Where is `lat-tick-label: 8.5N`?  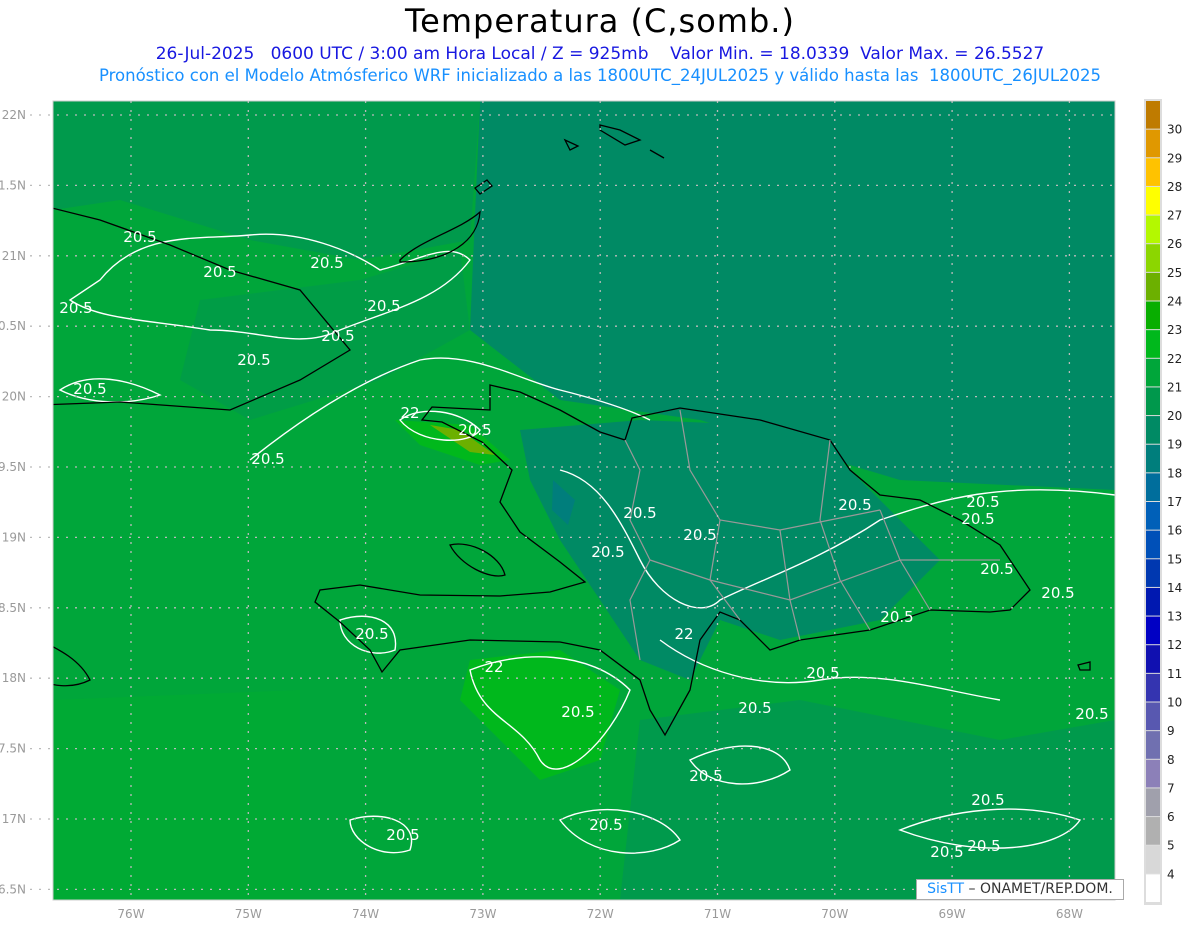
lat-tick-label: 8.5N is located at coordinates (13, 608).